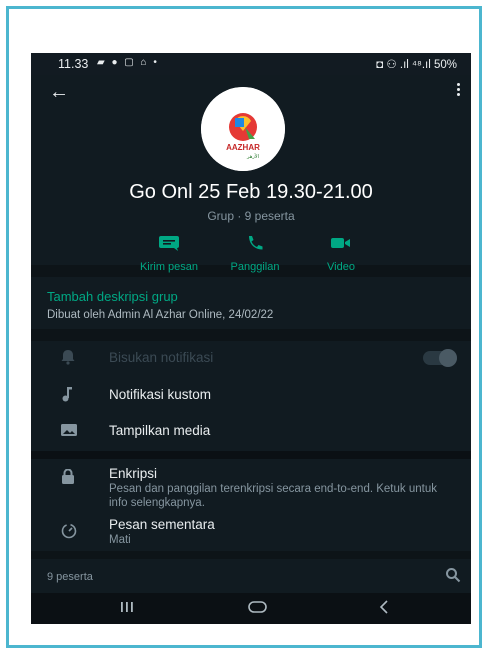 Image resolution: width=488 pixels, height=654 pixels. Describe the element at coordinates (251, 576) in the screenshot. I see `participants-header: 9 peserta` at that location.